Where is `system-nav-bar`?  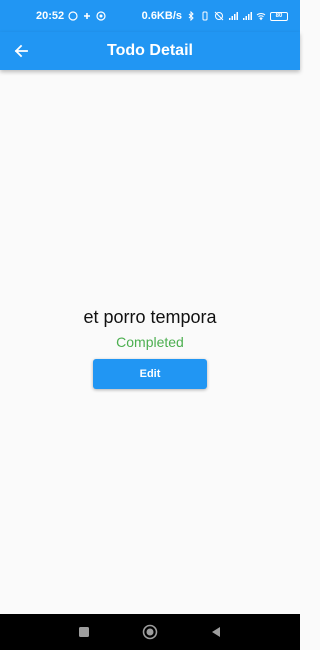
system-nav-bar is located at coordinates (150, 632).